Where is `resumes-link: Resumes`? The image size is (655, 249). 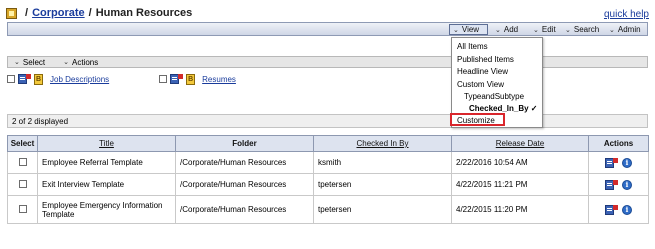
resumes-link: Resumes is located at coordinates (219, 79).